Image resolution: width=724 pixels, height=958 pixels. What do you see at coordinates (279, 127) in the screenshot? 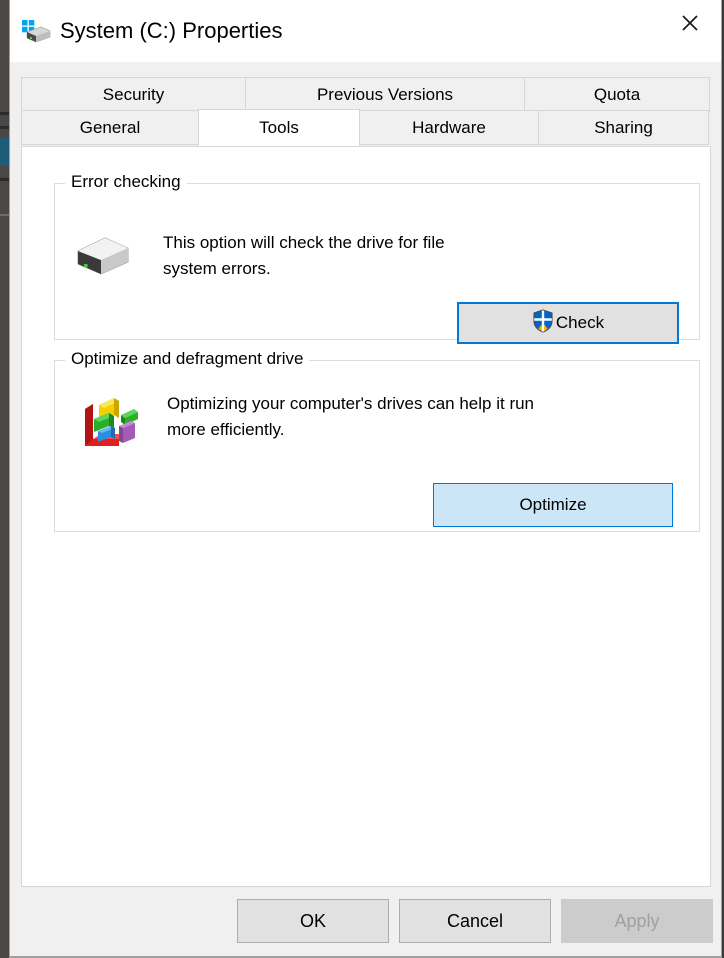
I see `tab-tools: Tools` at bounding box center [279, 127].